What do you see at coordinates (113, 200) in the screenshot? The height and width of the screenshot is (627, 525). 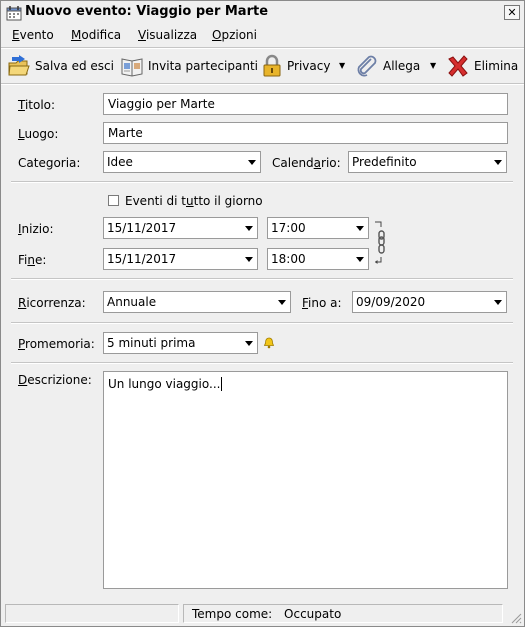 I see `allday-checkbox` at bounding box center [113, 200].